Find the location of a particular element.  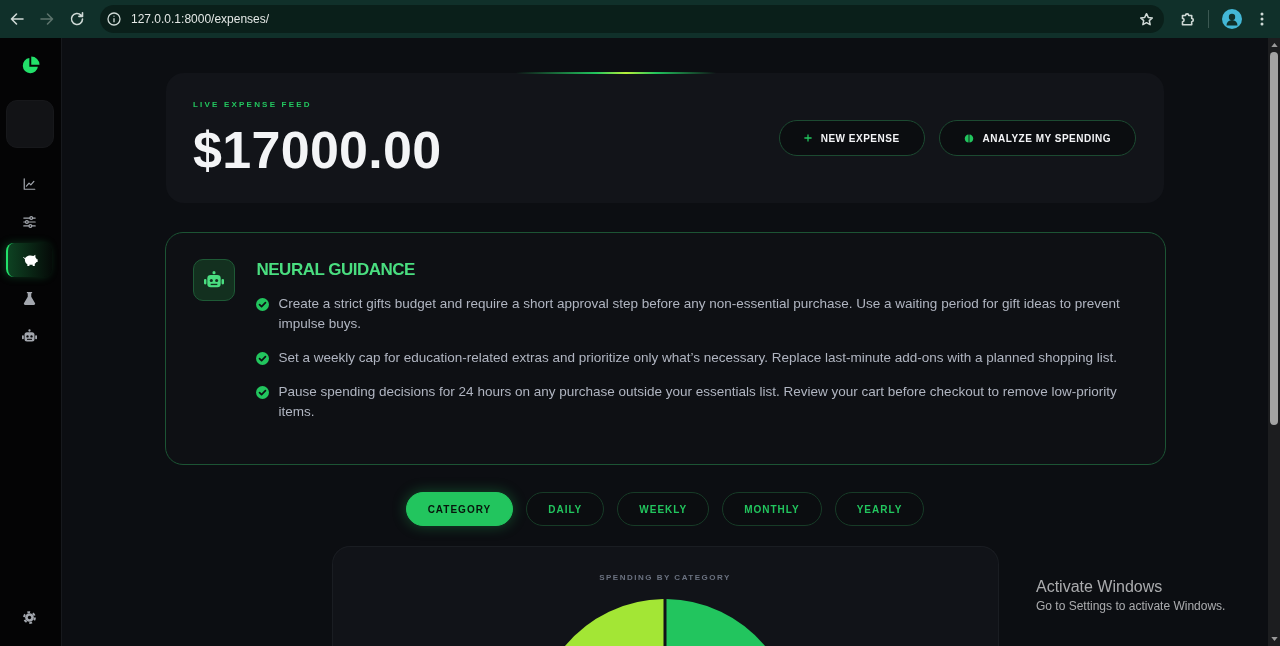

piggy-bank-icon is located at coordinates (30, 260).